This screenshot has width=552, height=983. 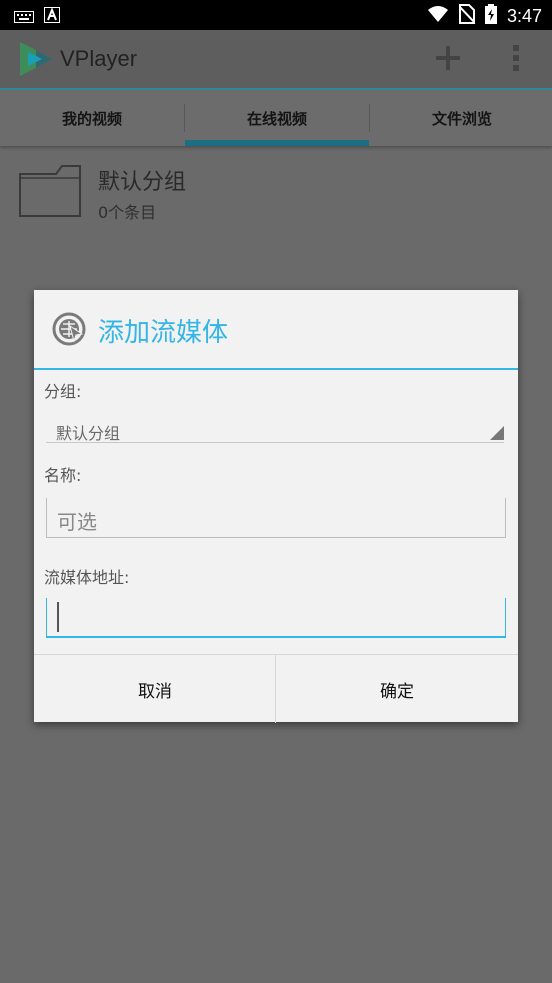 What do you see at coordinates (276, 330) in the screenshot?
I see `dialog-header: 添加流媒体` at bounding box center [276, 330].